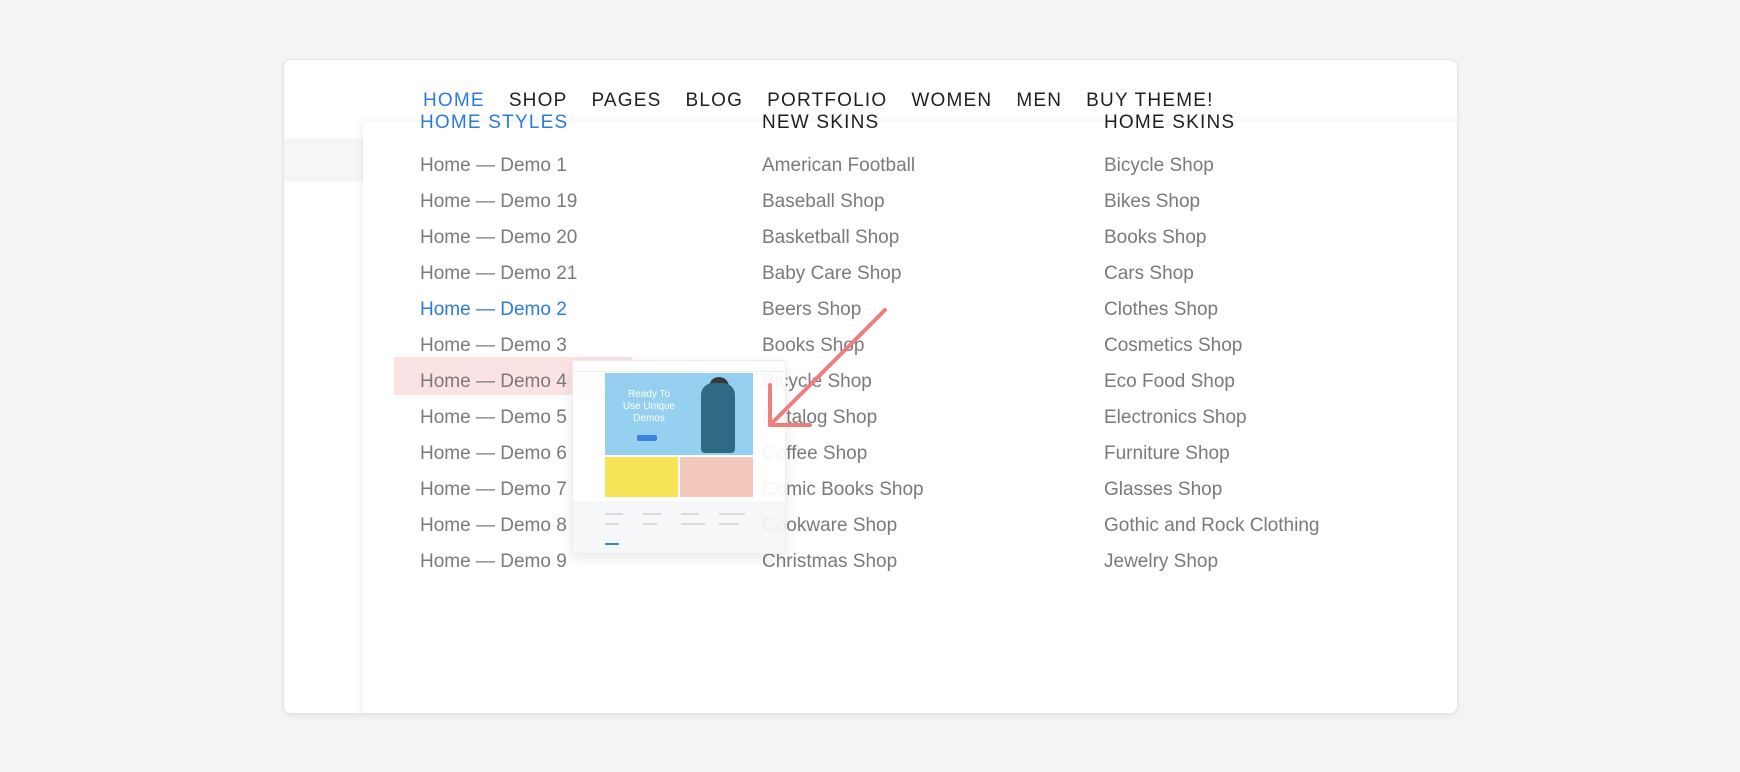 Image resolution: width=1740 pixels, height=772 pixels. I want to click on menu-link: Home — Demo 21, so click(498, 280).